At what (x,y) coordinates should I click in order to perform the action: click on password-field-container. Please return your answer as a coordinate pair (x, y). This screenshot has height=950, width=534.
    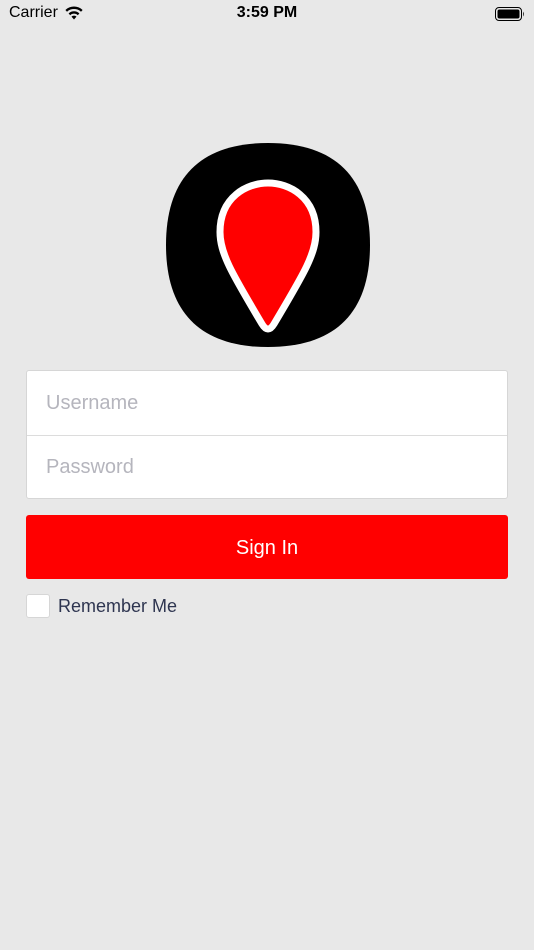
    Looking at the image, I should click on (267, 467).